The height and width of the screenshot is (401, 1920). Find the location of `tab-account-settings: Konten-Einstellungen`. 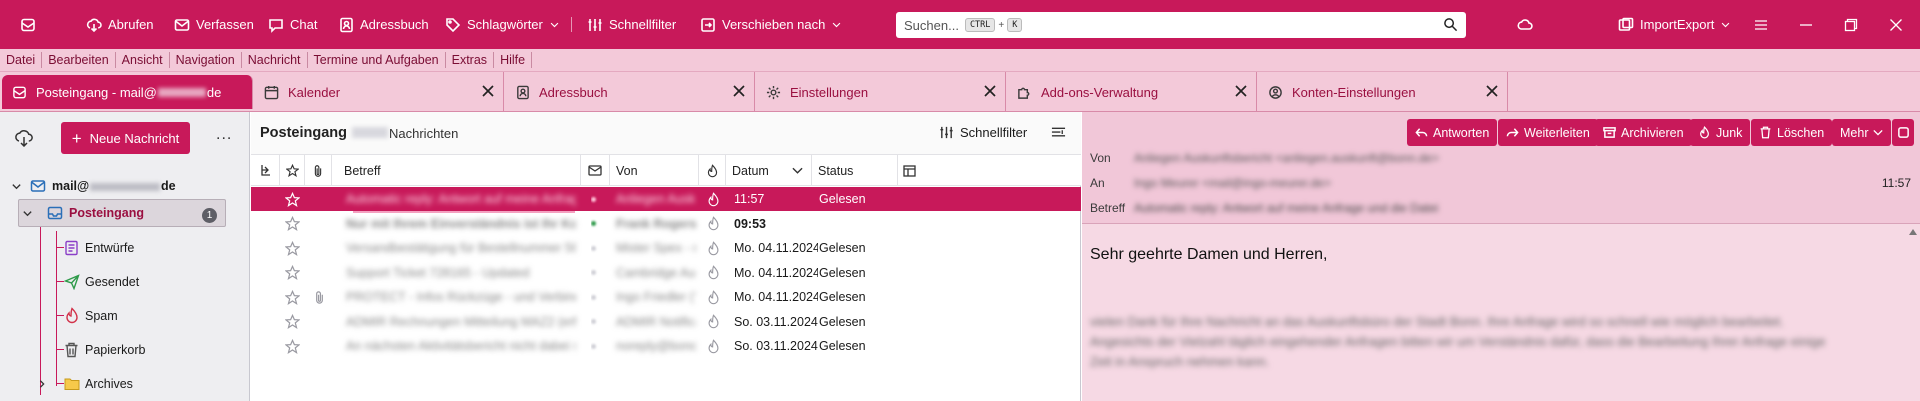

tab-account-settings: Konten-Einstellungen is located at coordinates (1383, 92).